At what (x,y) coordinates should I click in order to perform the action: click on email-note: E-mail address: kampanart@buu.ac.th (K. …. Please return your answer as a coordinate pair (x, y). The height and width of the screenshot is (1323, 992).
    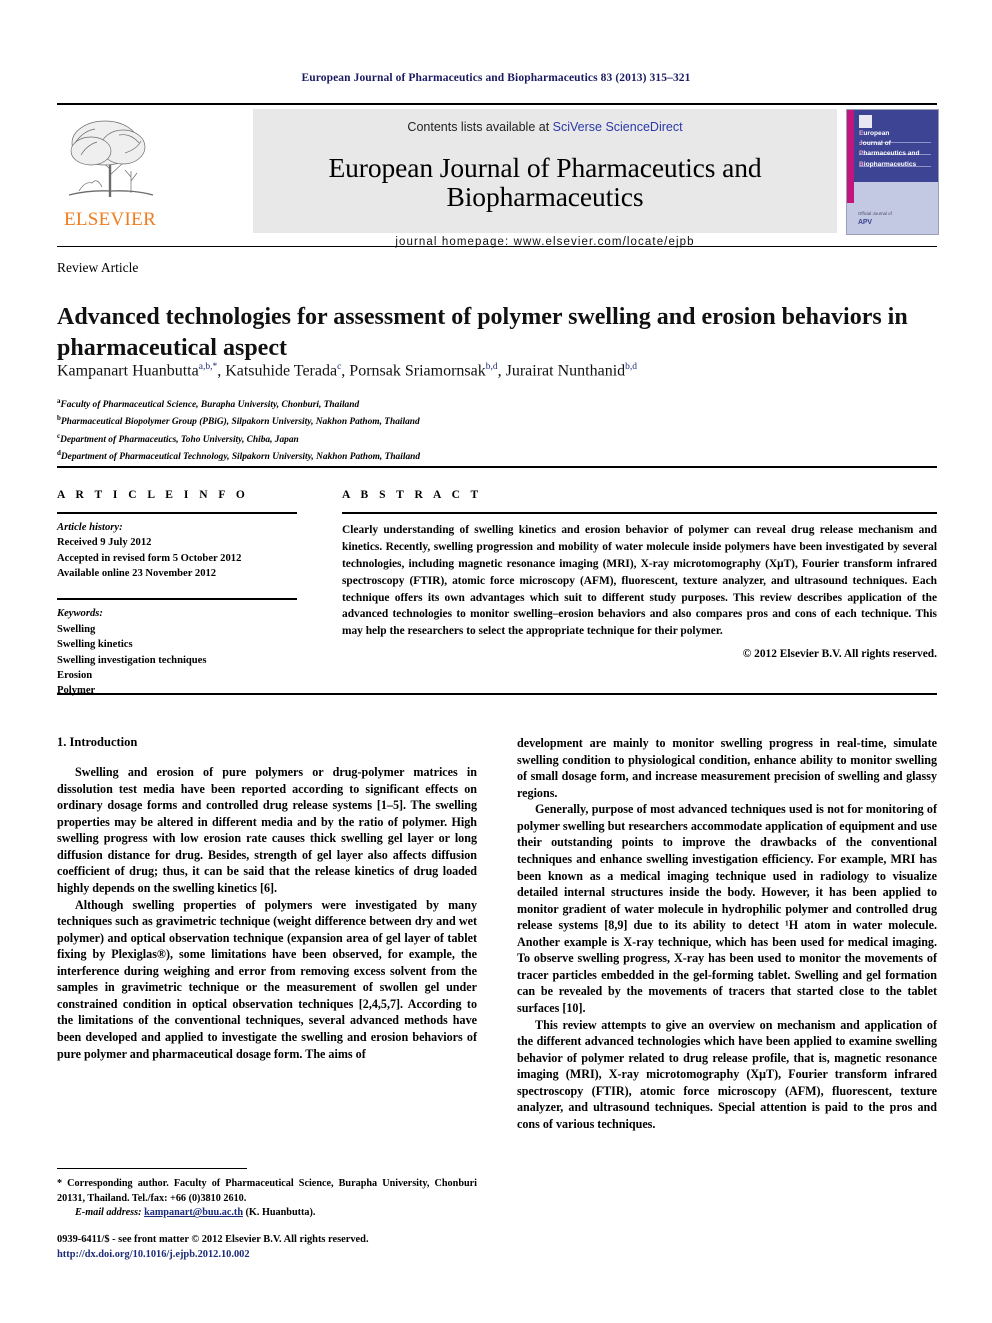
    Looking at the image, I should click on (267, 1213).